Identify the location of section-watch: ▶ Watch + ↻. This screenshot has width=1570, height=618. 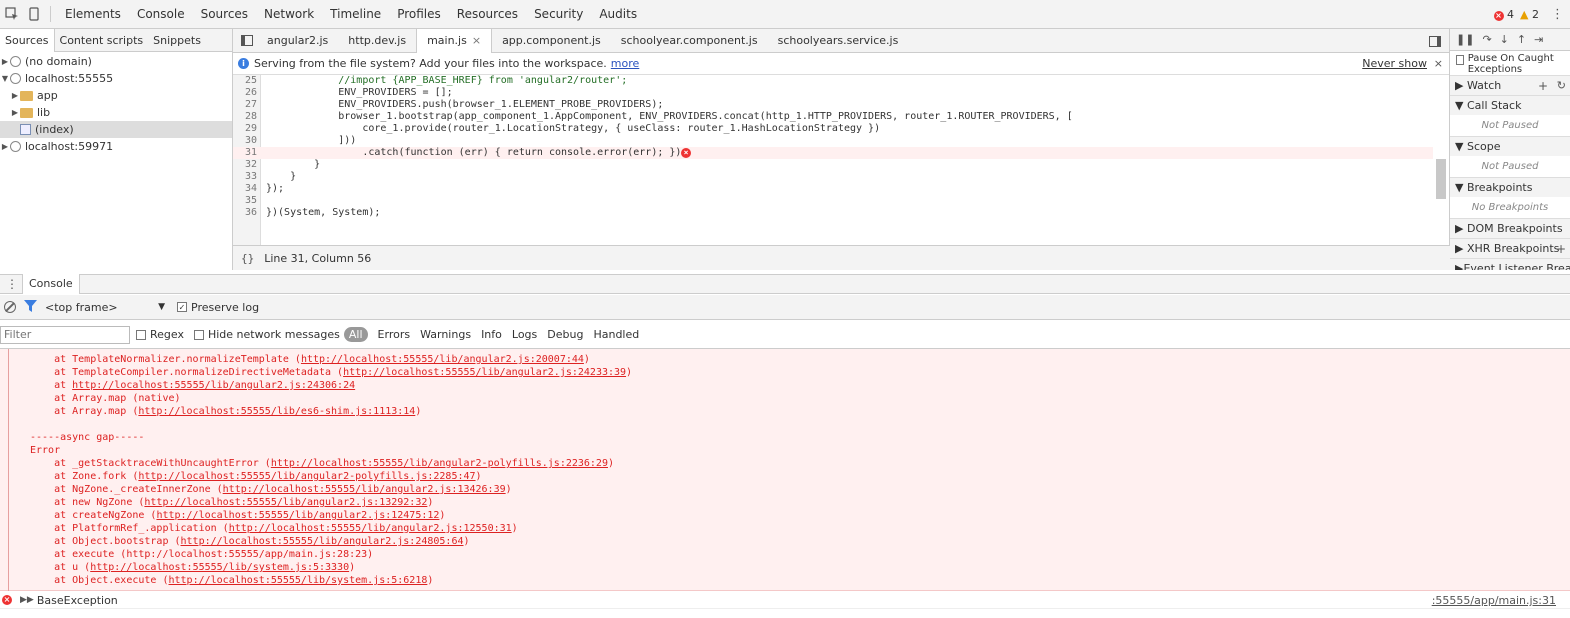
(1510, 85).